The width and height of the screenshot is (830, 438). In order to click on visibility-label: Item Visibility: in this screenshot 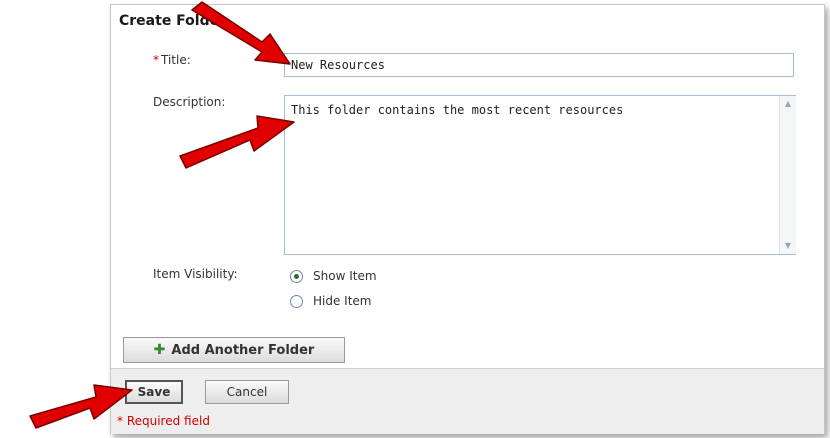, I will do `click(195, 274)`.